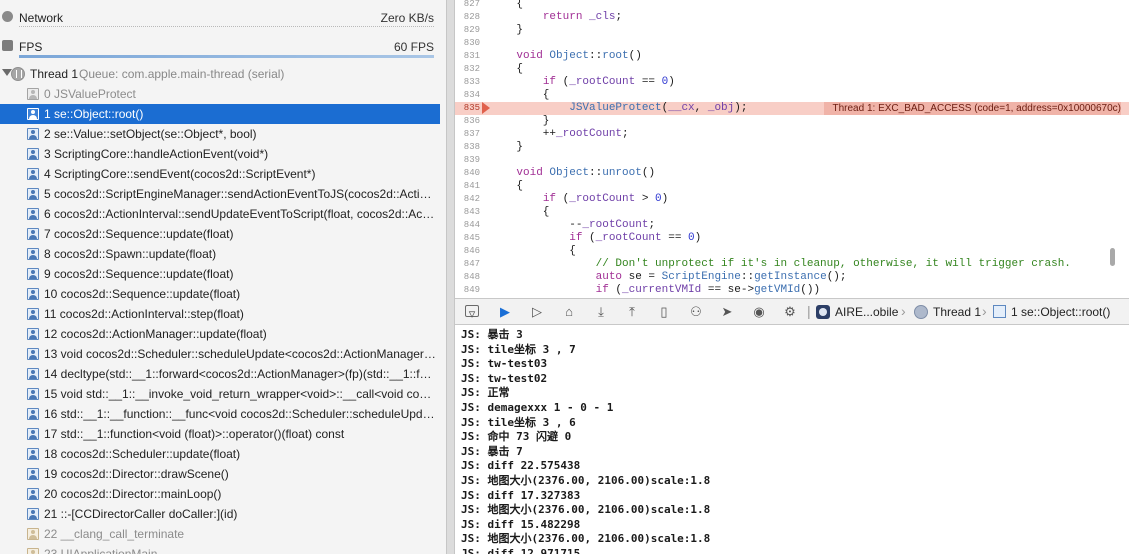  I want to click on code-line: 844 --_rootCount;, so click(792, 225).